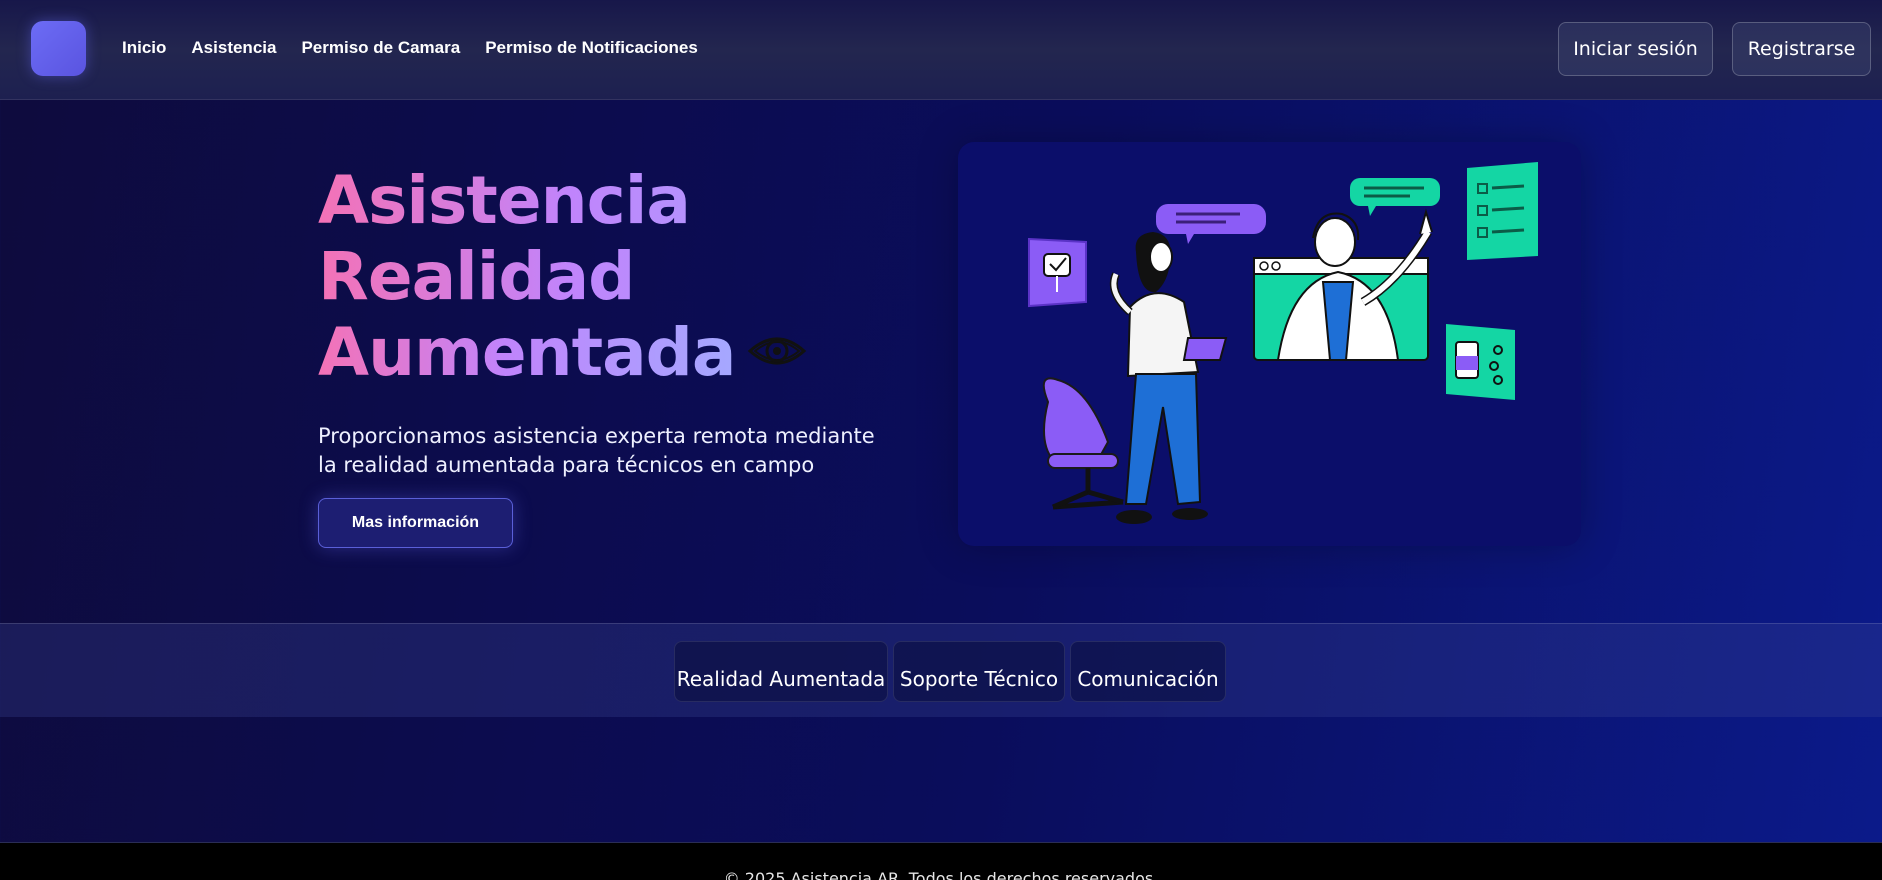 The height and width of the screenshot is (880, 1882). Describe the element at coordinates (1057, 272) in the screenshot. I see `iv-bag-icon` at that location.